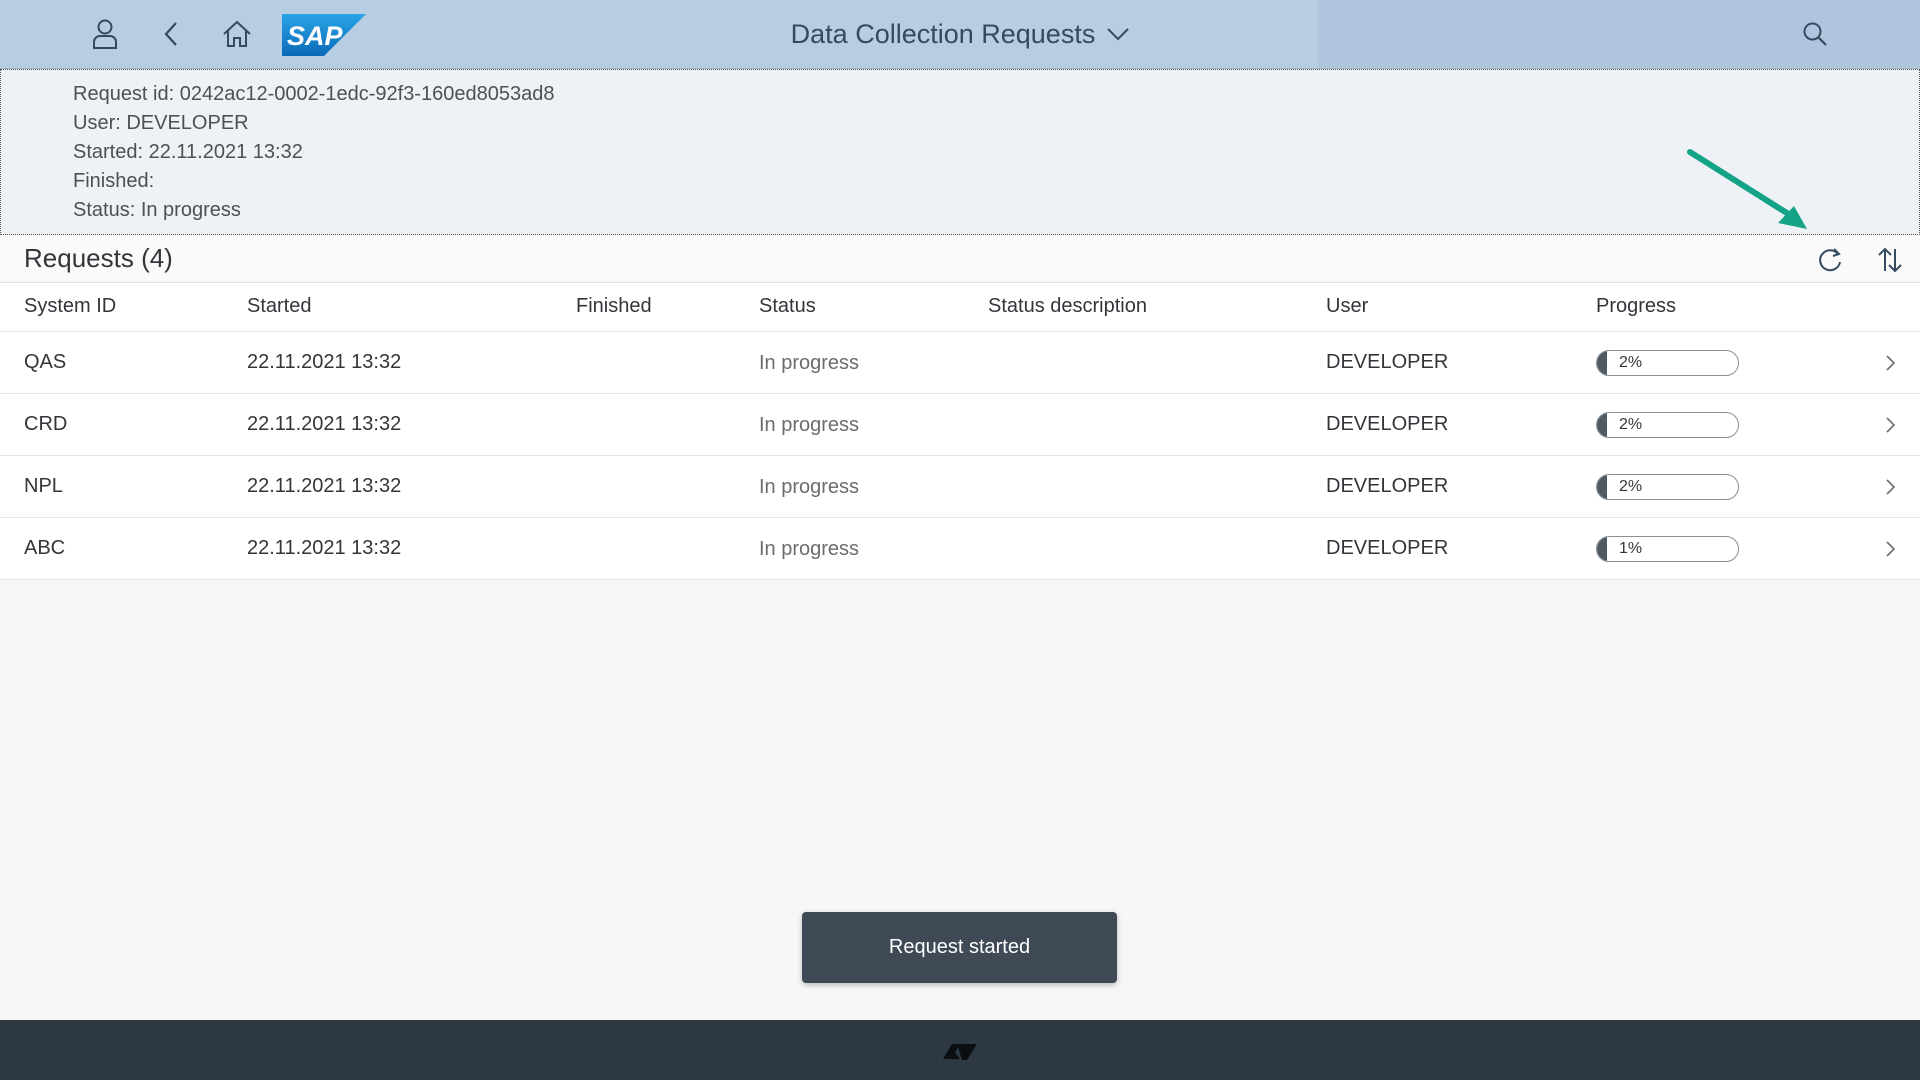 The width and height of the screenshot is (1920, 1080). I want to click on finished-text: Finished:, so click(114, 181).